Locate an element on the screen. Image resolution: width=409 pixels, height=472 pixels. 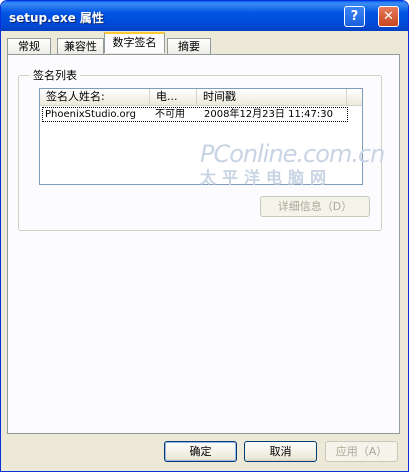
column-timestamp: 时间戳 is located at coordinates (272, 97).